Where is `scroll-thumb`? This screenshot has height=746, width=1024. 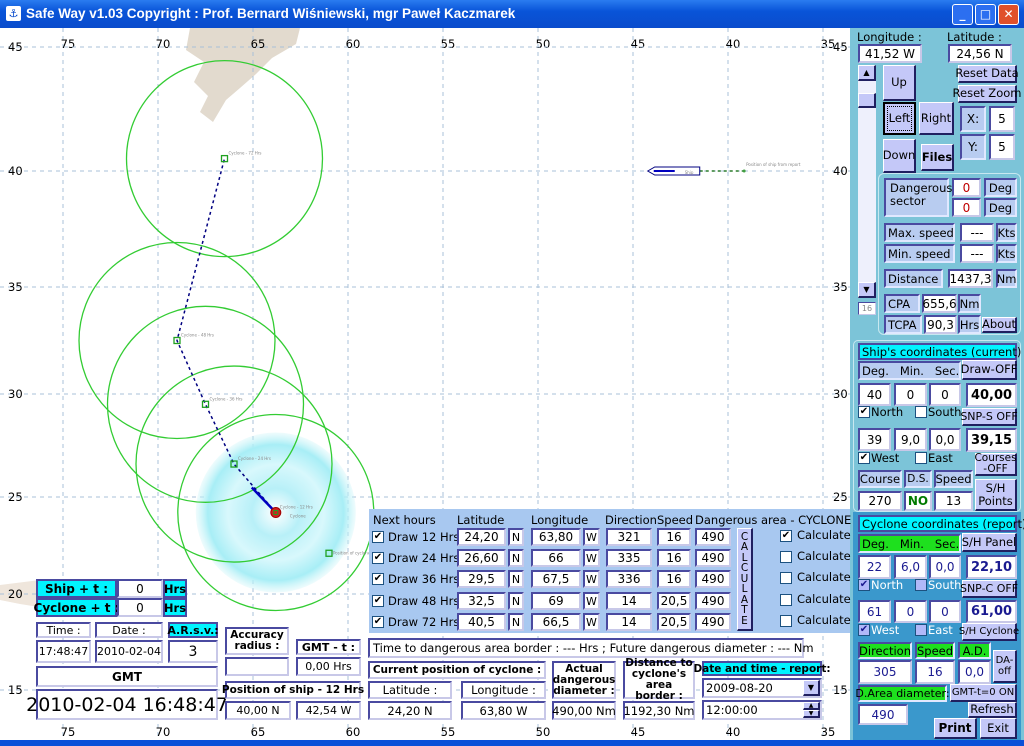 scroll-thumb is located at coordinates (867, 100).